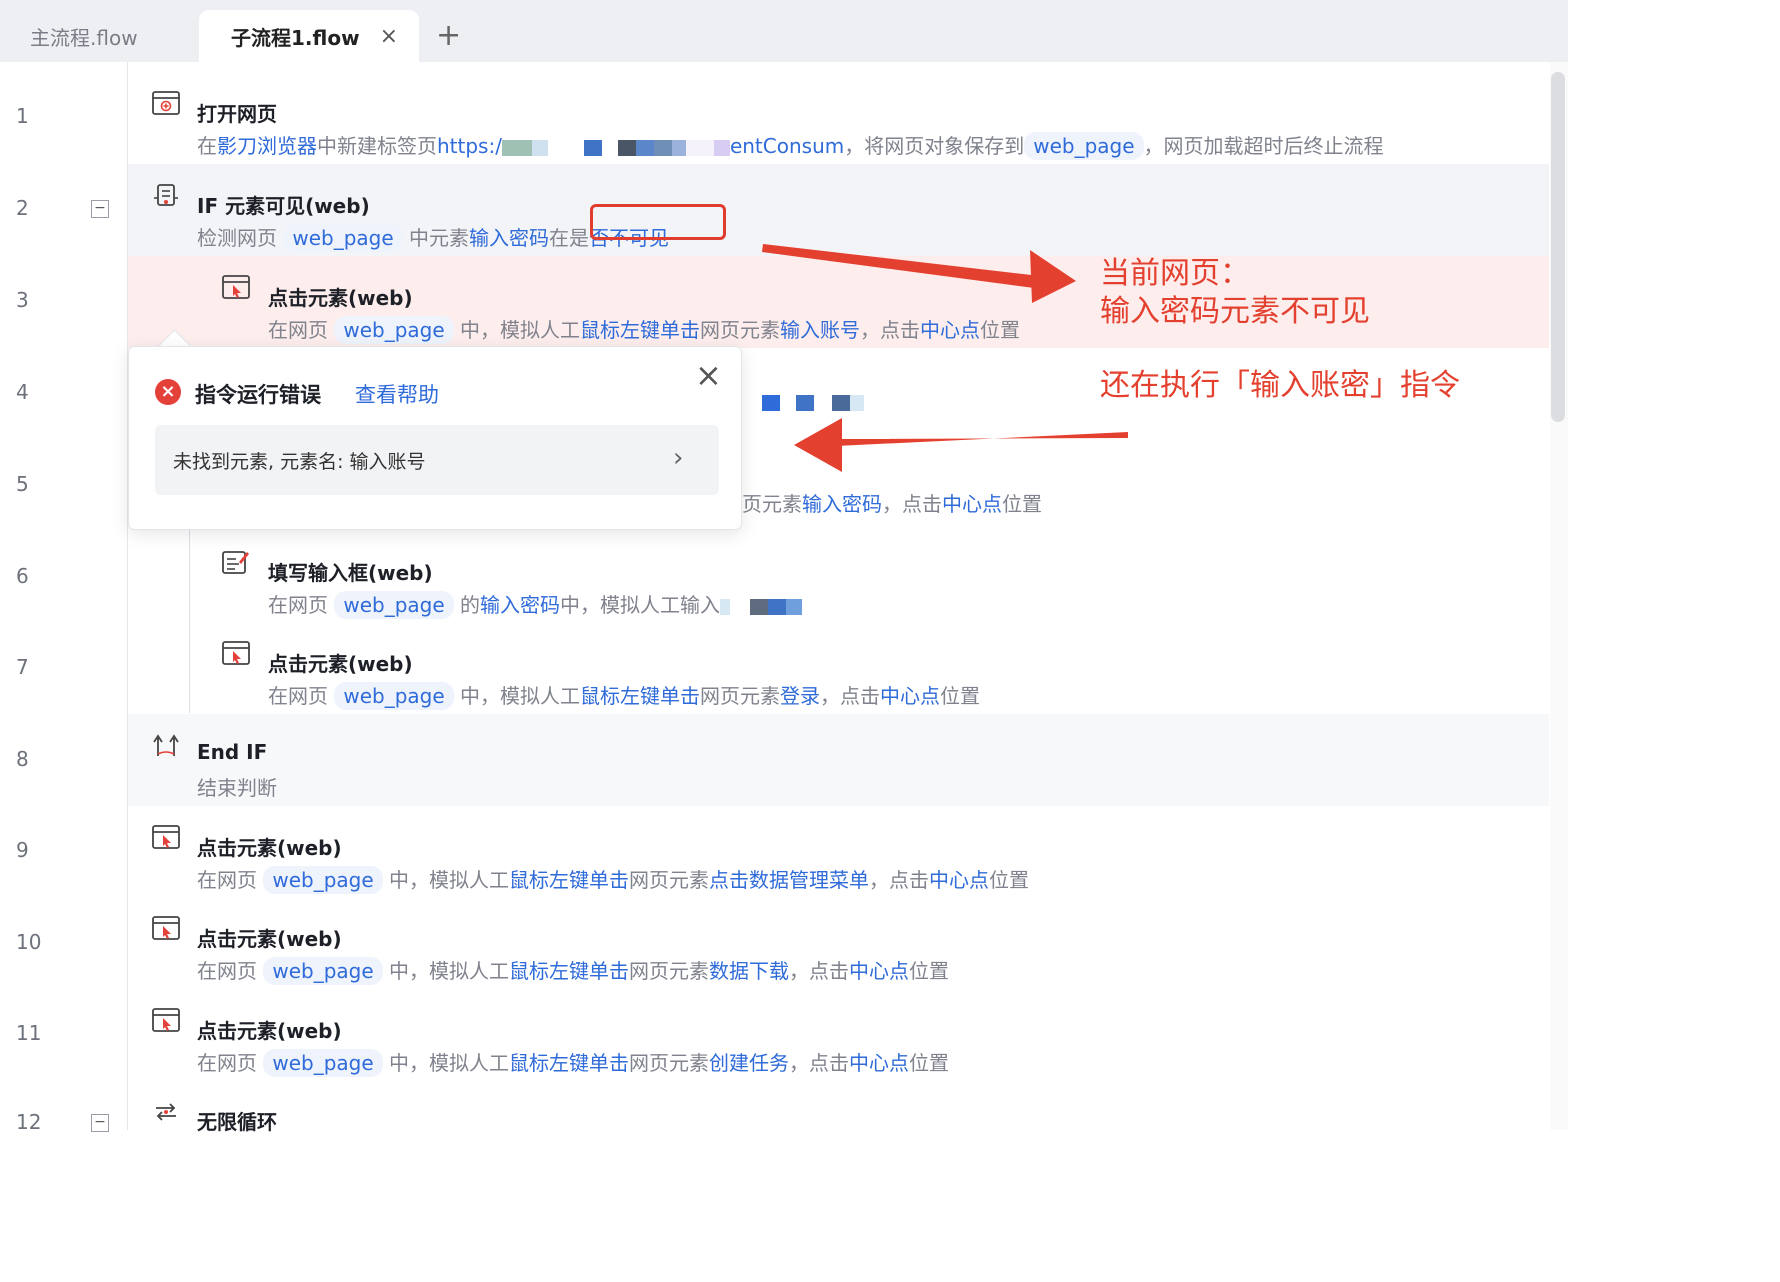  What do you see at coordinates (22, 576) in the screenshot?
I see `line-number: 6` at bounding box center [22, 576].